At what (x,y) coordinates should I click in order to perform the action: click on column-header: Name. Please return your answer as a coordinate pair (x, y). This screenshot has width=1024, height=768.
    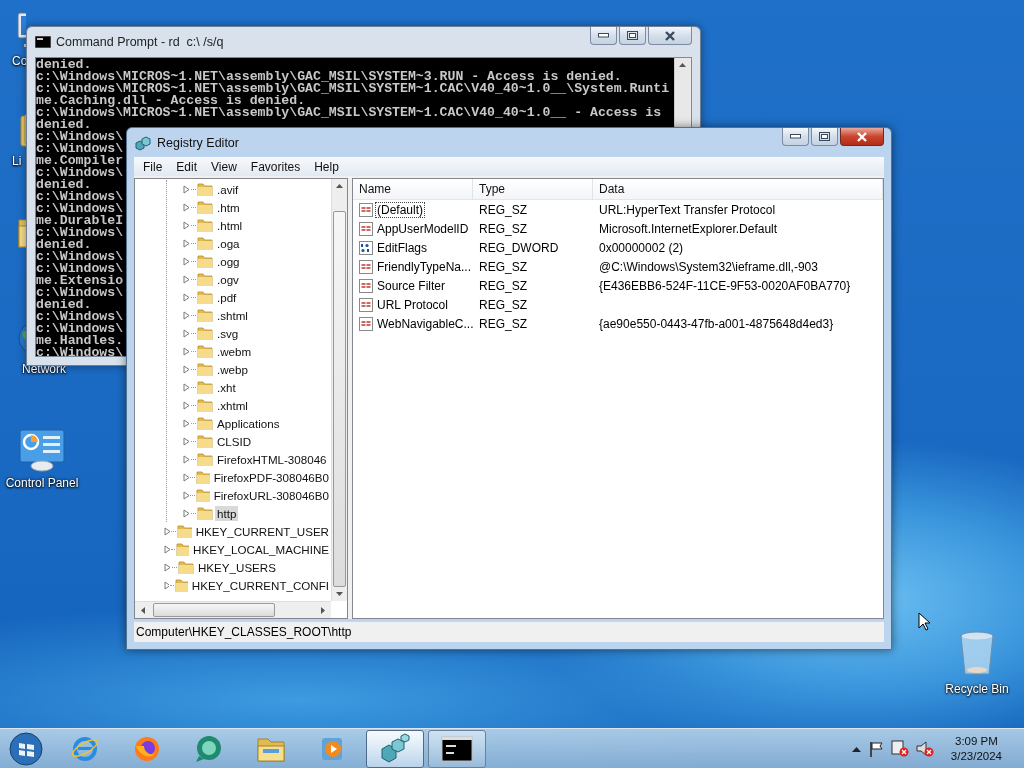
    Looking at the image, I should click on (413, 189).